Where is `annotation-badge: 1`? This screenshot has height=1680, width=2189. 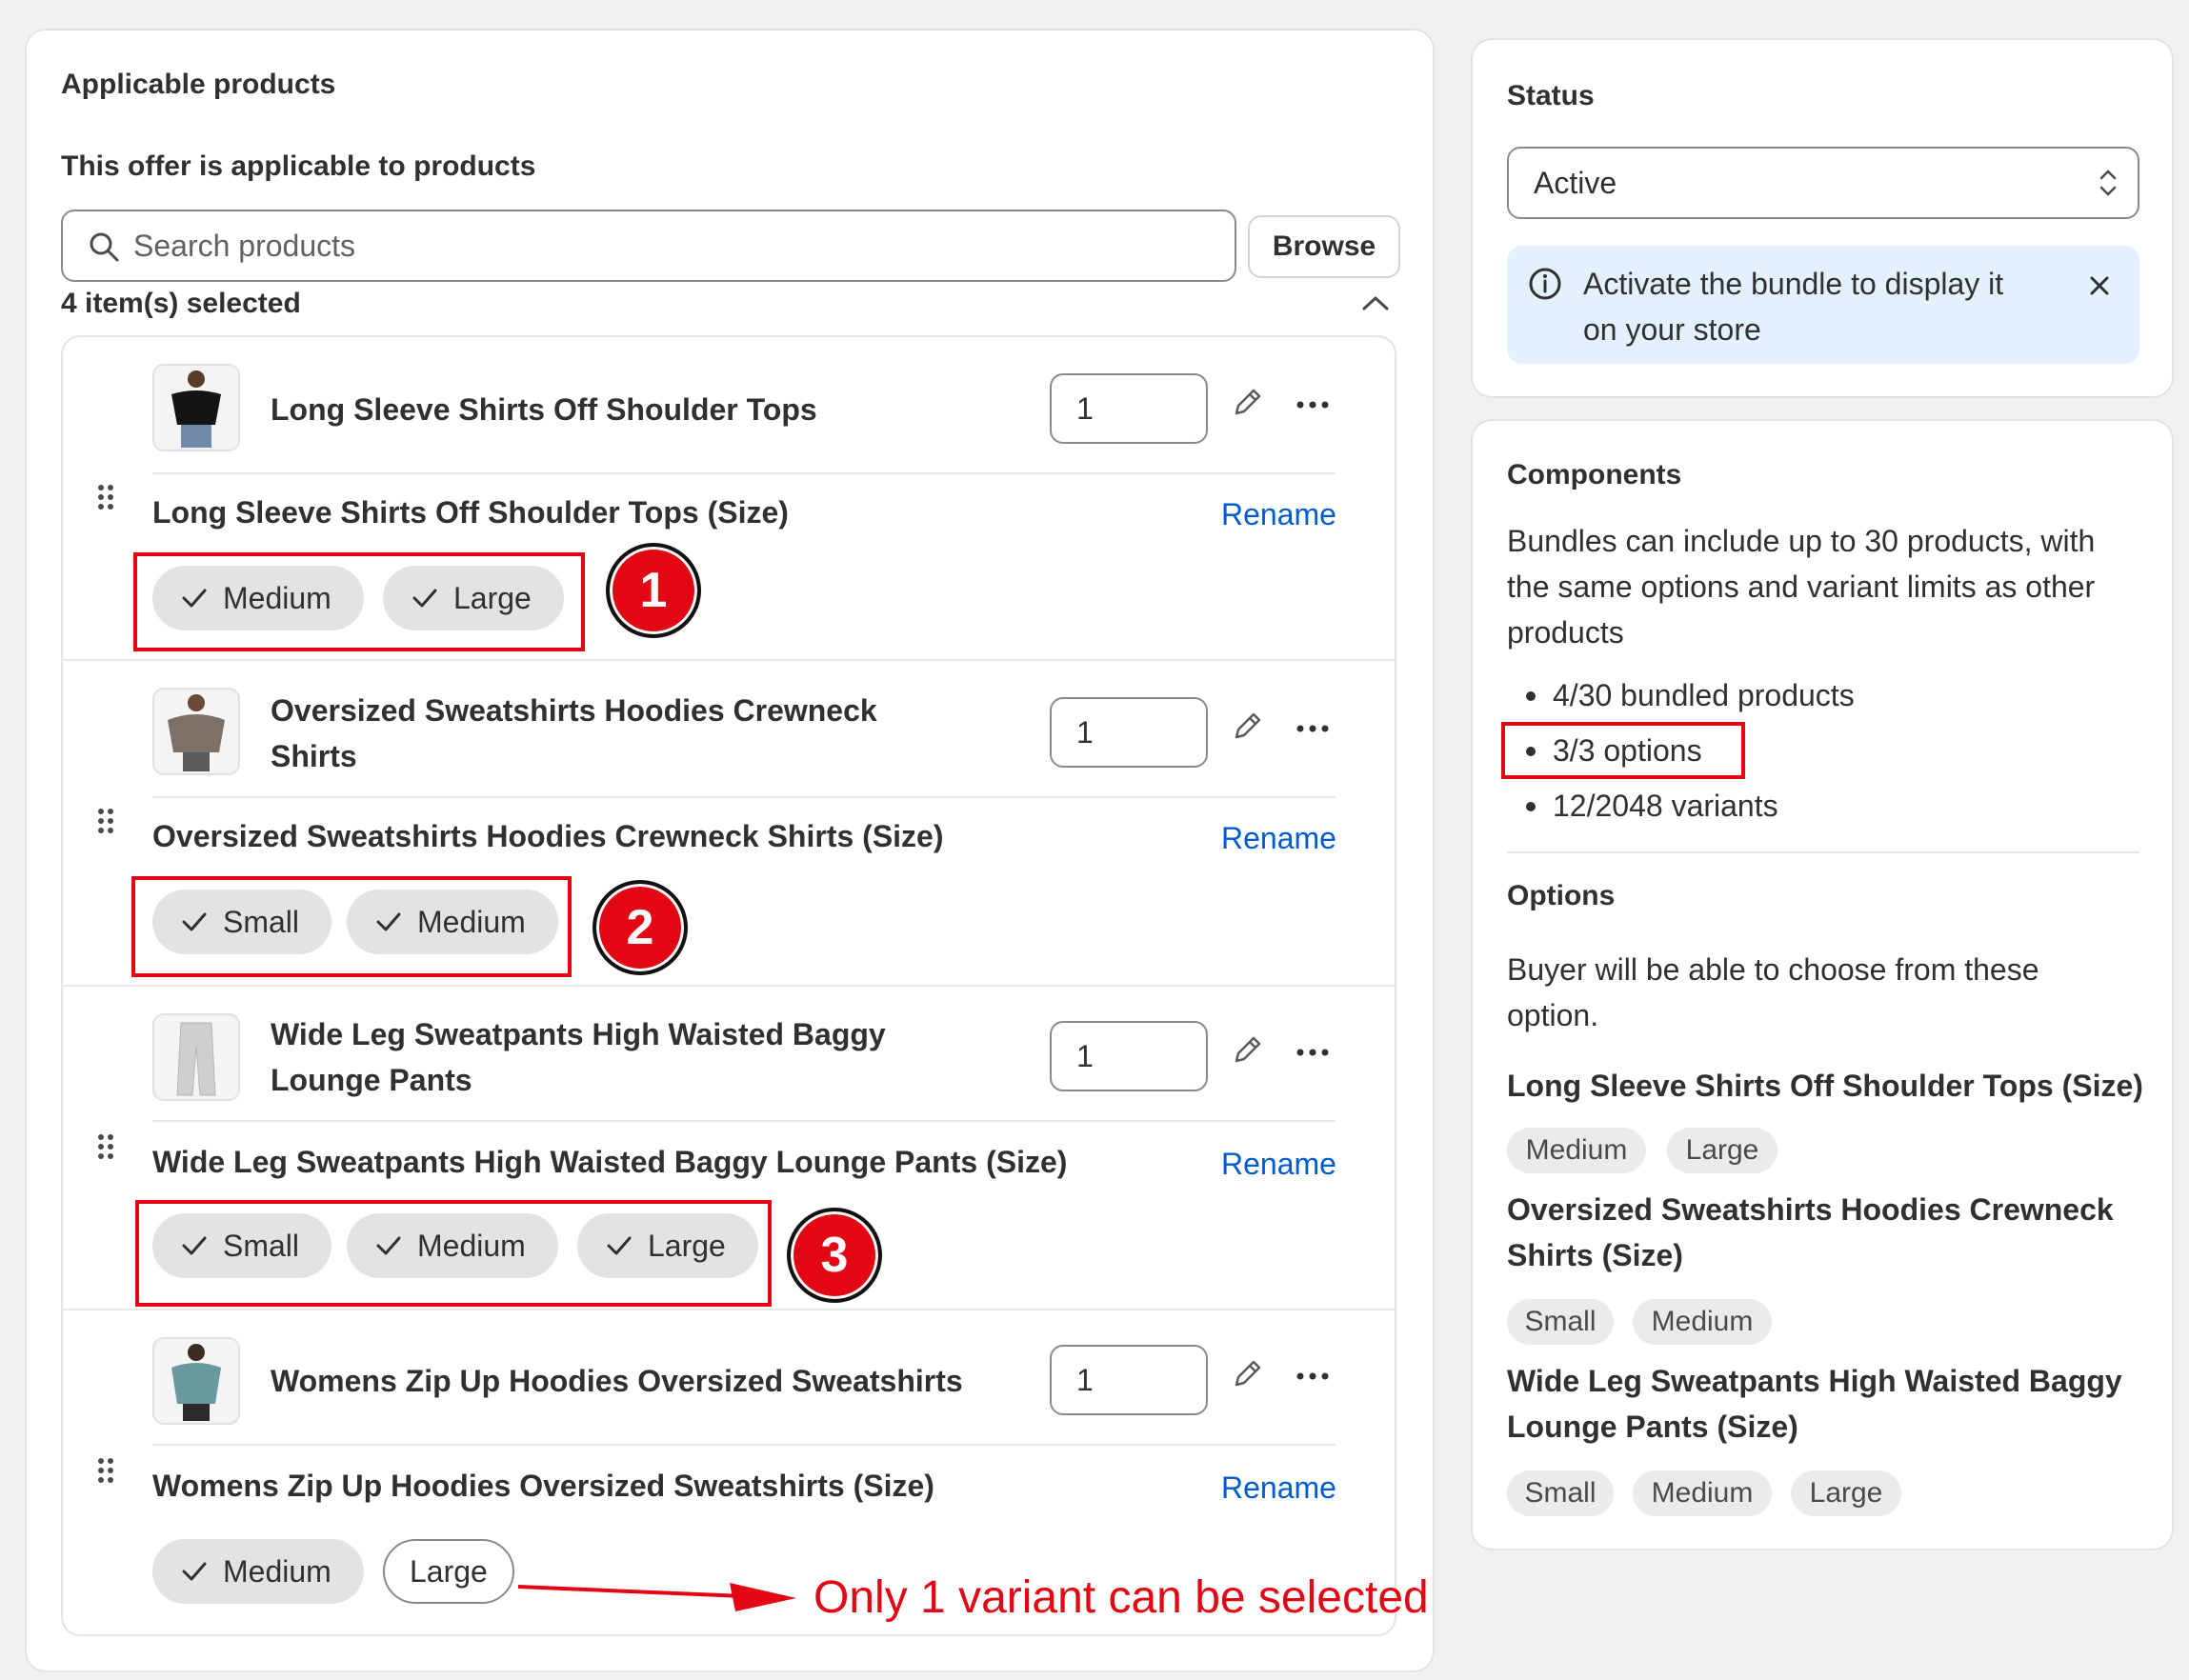 annotation-badge: 1 is located at coordinates (653, 590).